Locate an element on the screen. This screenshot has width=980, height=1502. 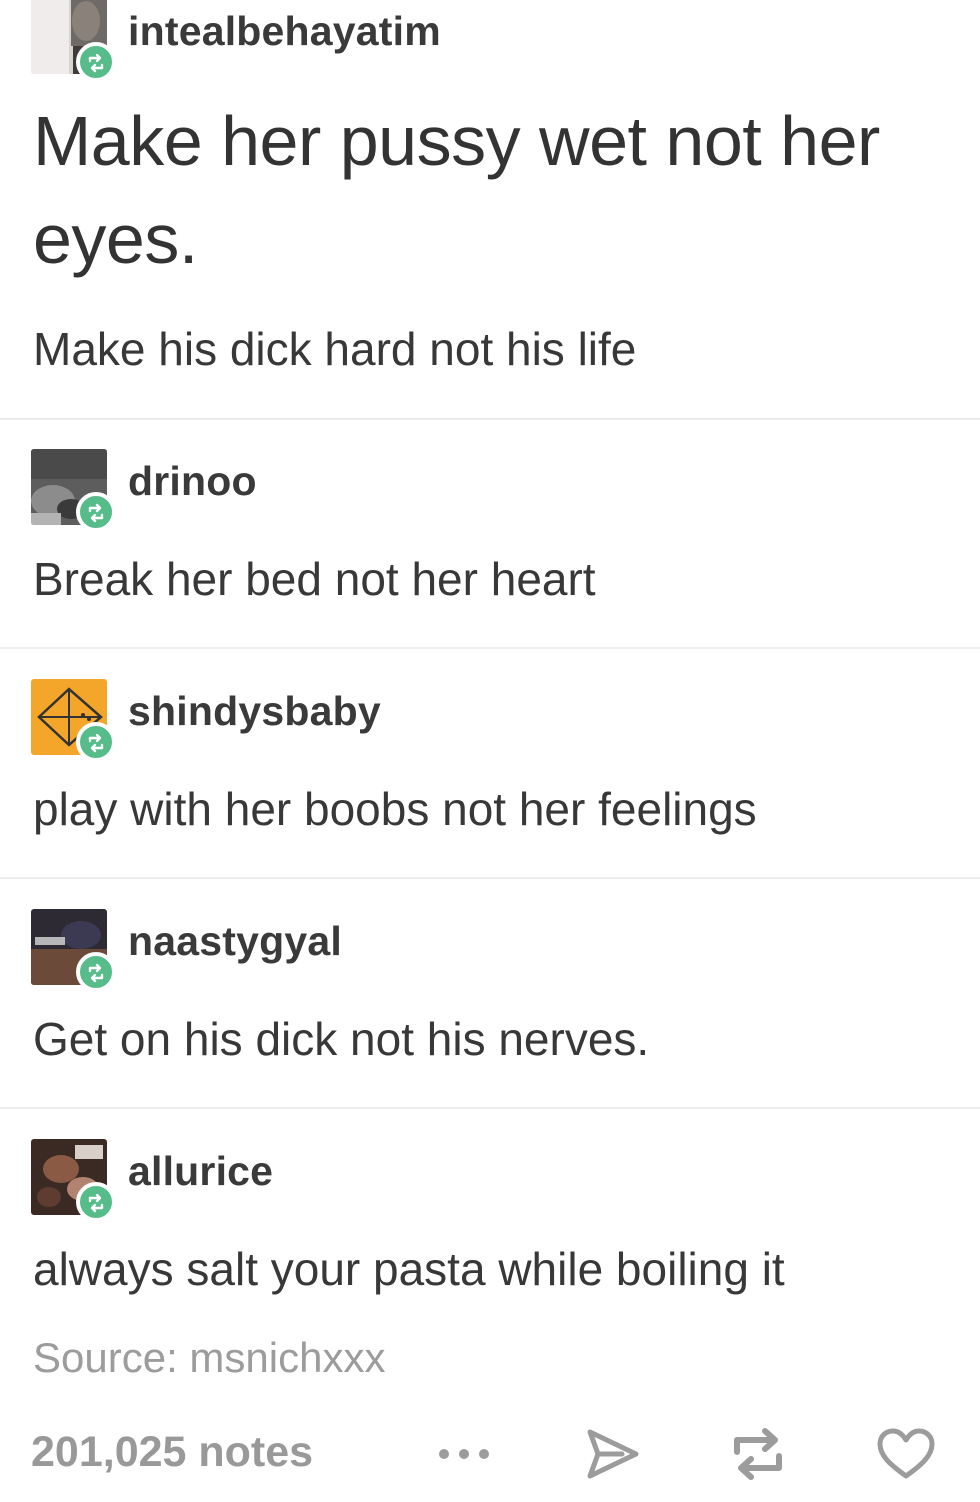
more-dots-icon is located at coordinates (464, 1454).